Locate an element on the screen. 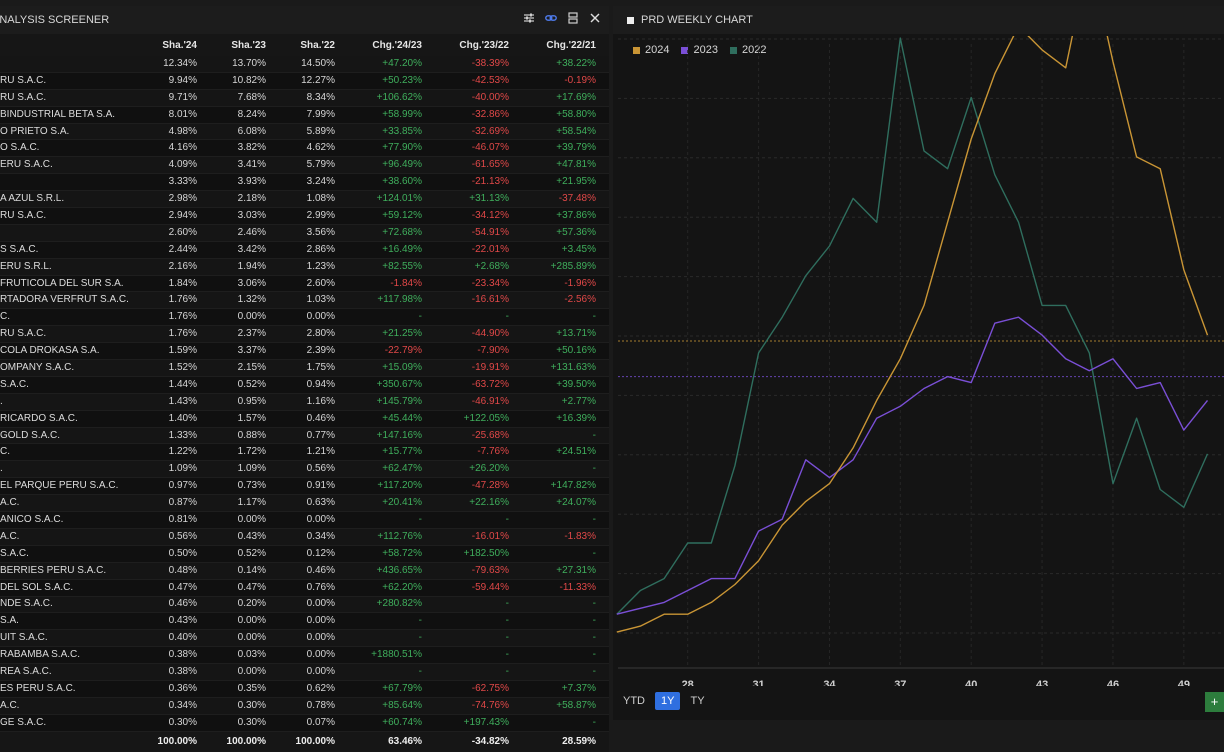  share-cell: 0.81% is located at coordinates (175, 520).